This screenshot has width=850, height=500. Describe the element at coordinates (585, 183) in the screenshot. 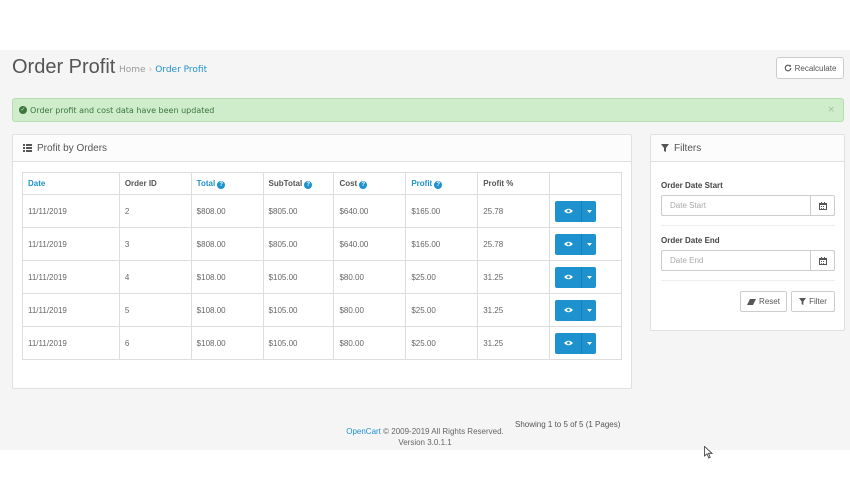

I see `col-actions` at that location.